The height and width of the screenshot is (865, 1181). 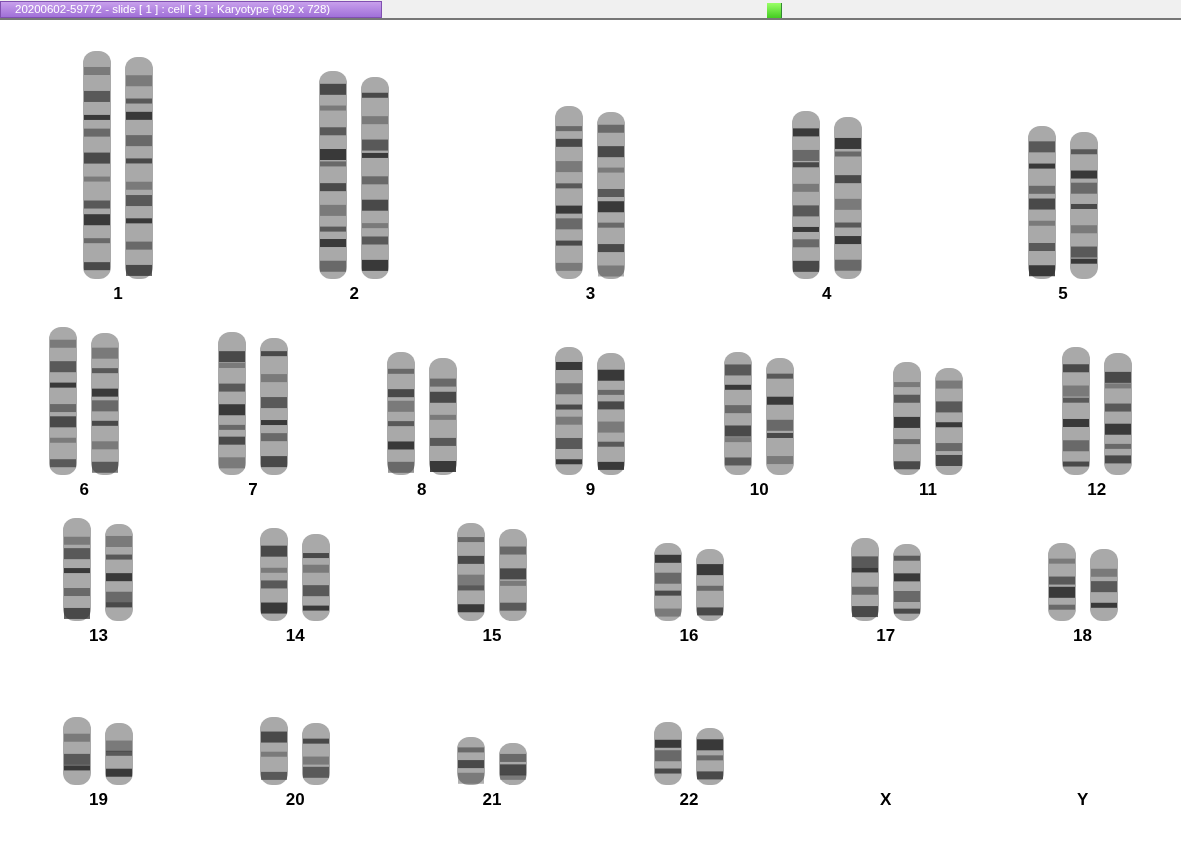 I want to click on chromosome-label: 1, so click(x=118, y=294).